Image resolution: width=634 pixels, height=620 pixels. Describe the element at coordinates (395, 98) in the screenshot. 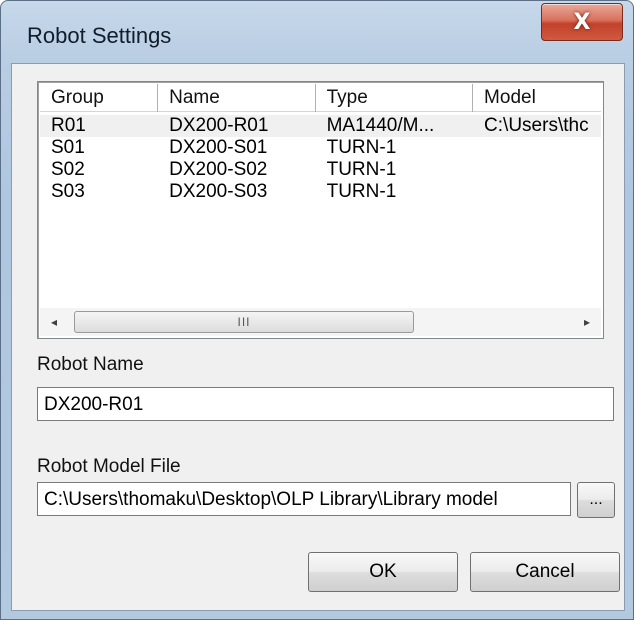

I see `column-header-type: Type` at that location.